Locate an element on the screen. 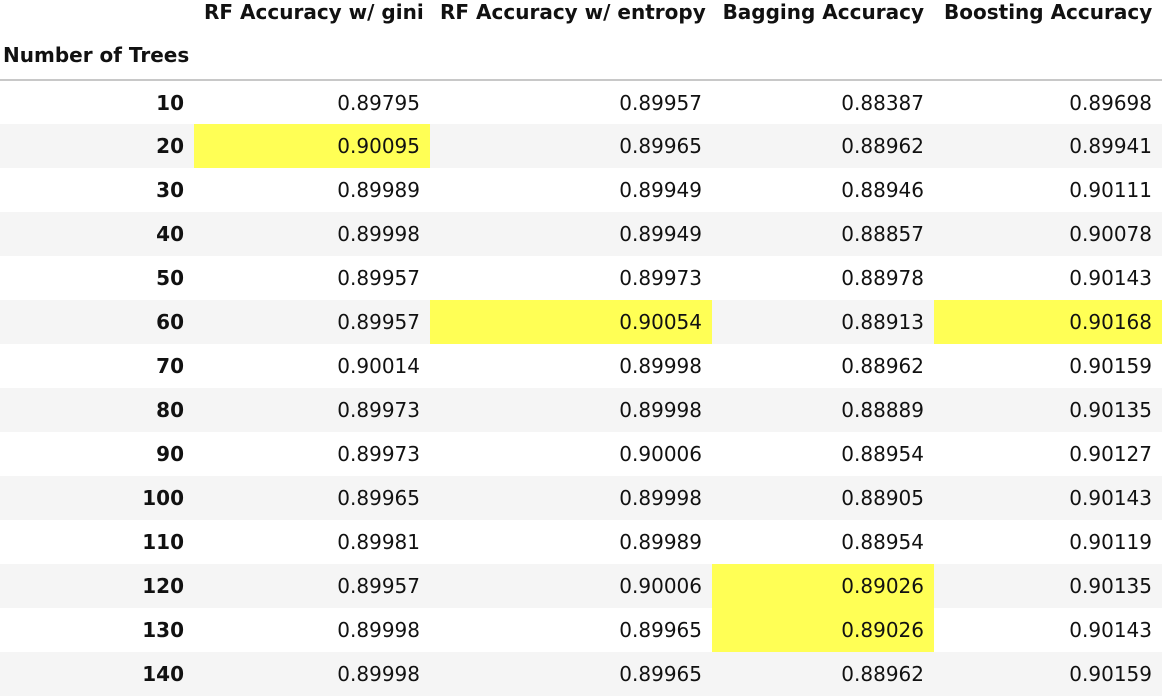 This screenshot has width=1168, height=696. cell-rf-gini: 0.89795 is located at coordinates (378, 102).